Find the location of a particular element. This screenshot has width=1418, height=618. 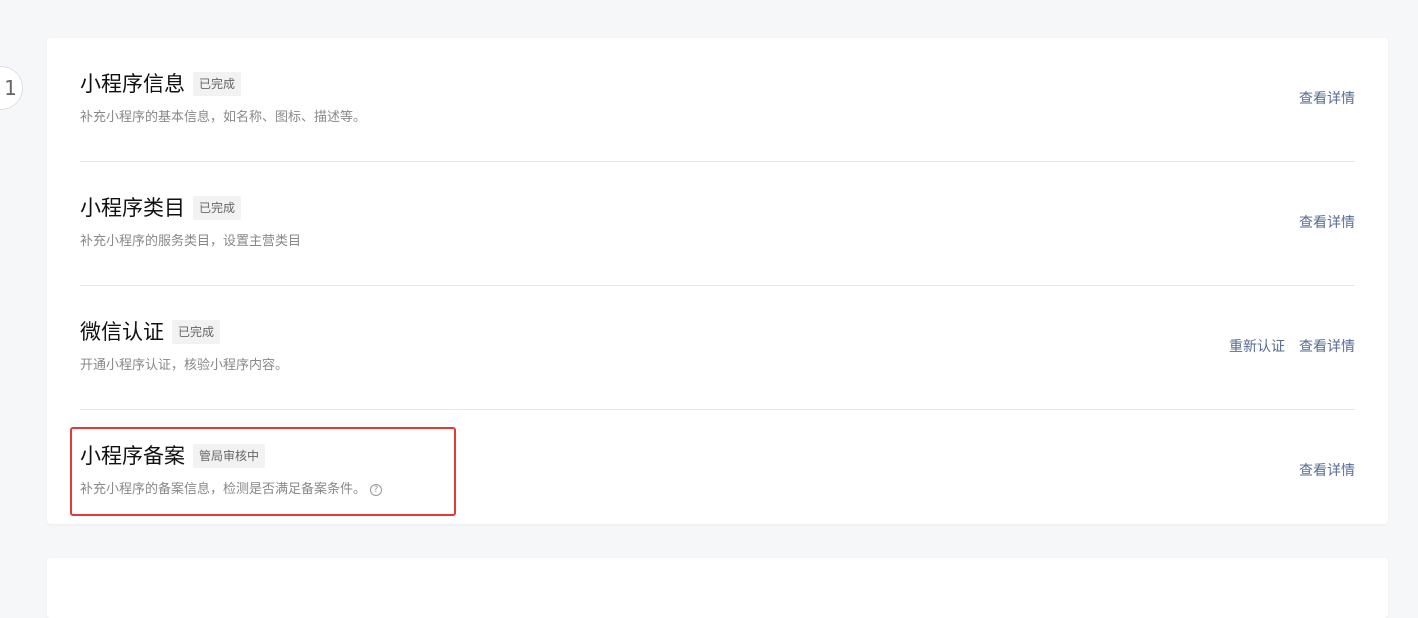

question-circle-icon: ? is located at coordinates (376, 490).